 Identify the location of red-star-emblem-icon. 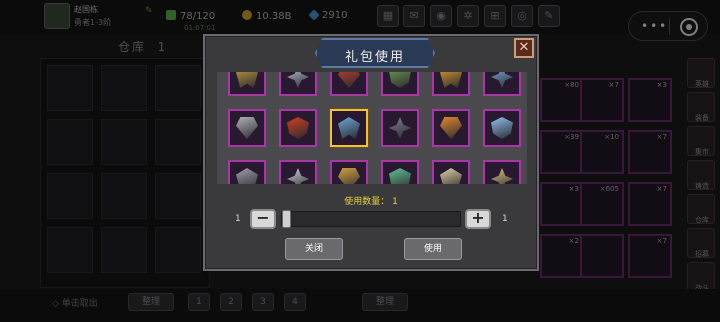
(298, 128).